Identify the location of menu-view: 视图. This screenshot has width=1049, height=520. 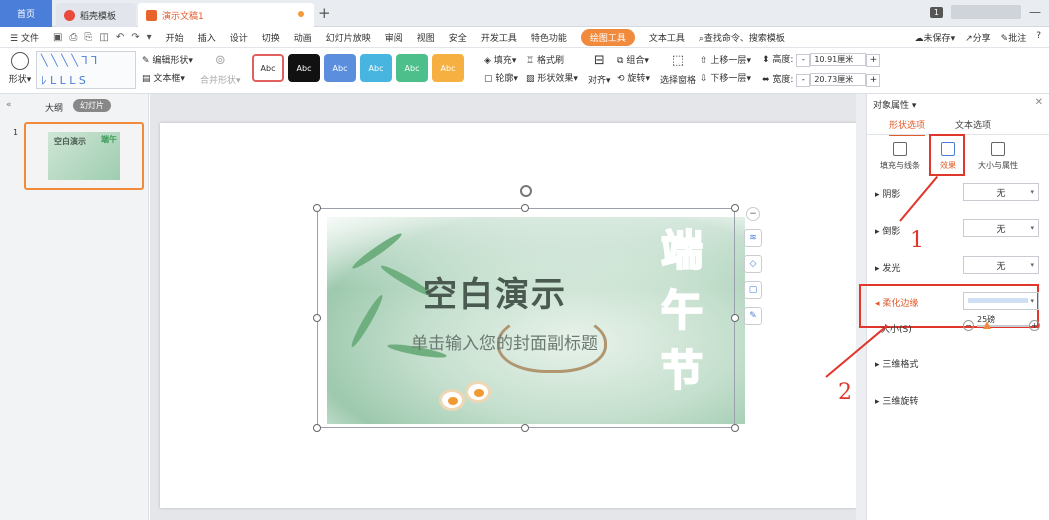
(426, 37).